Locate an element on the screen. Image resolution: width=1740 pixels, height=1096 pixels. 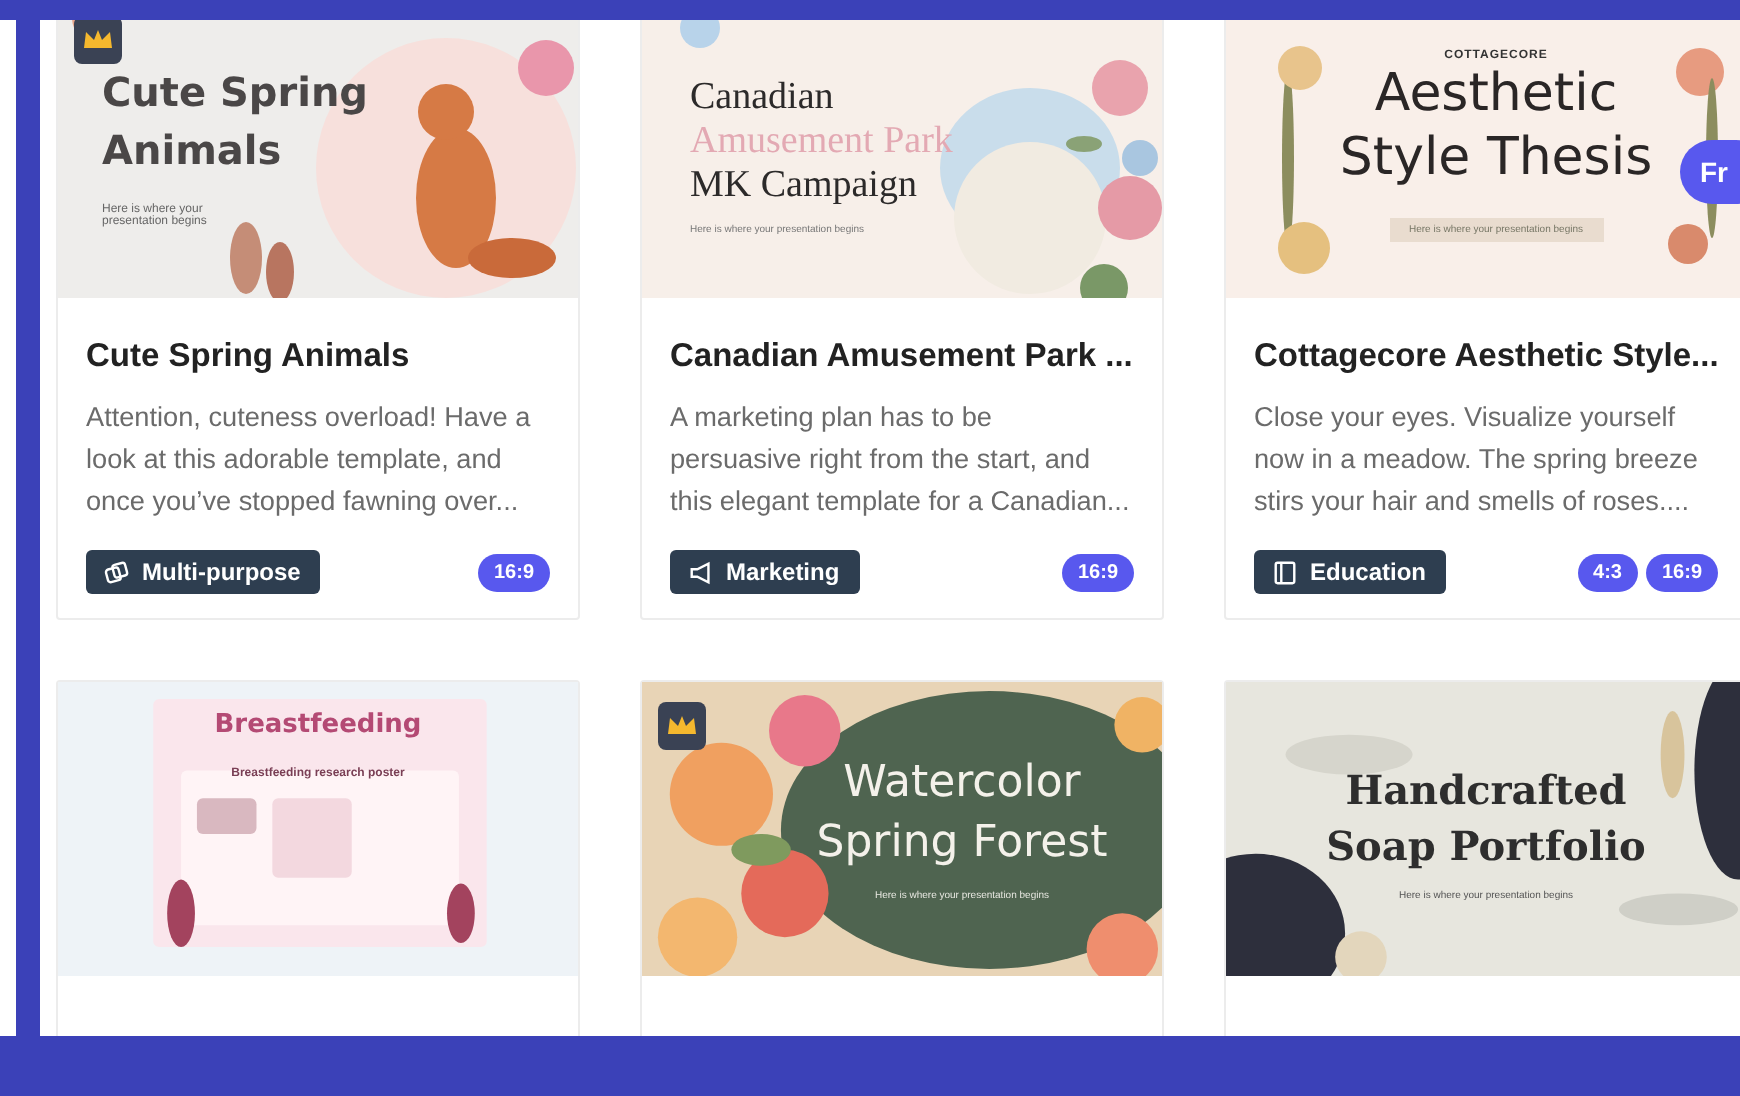
book-icon is located at coordinates (1285, 572).